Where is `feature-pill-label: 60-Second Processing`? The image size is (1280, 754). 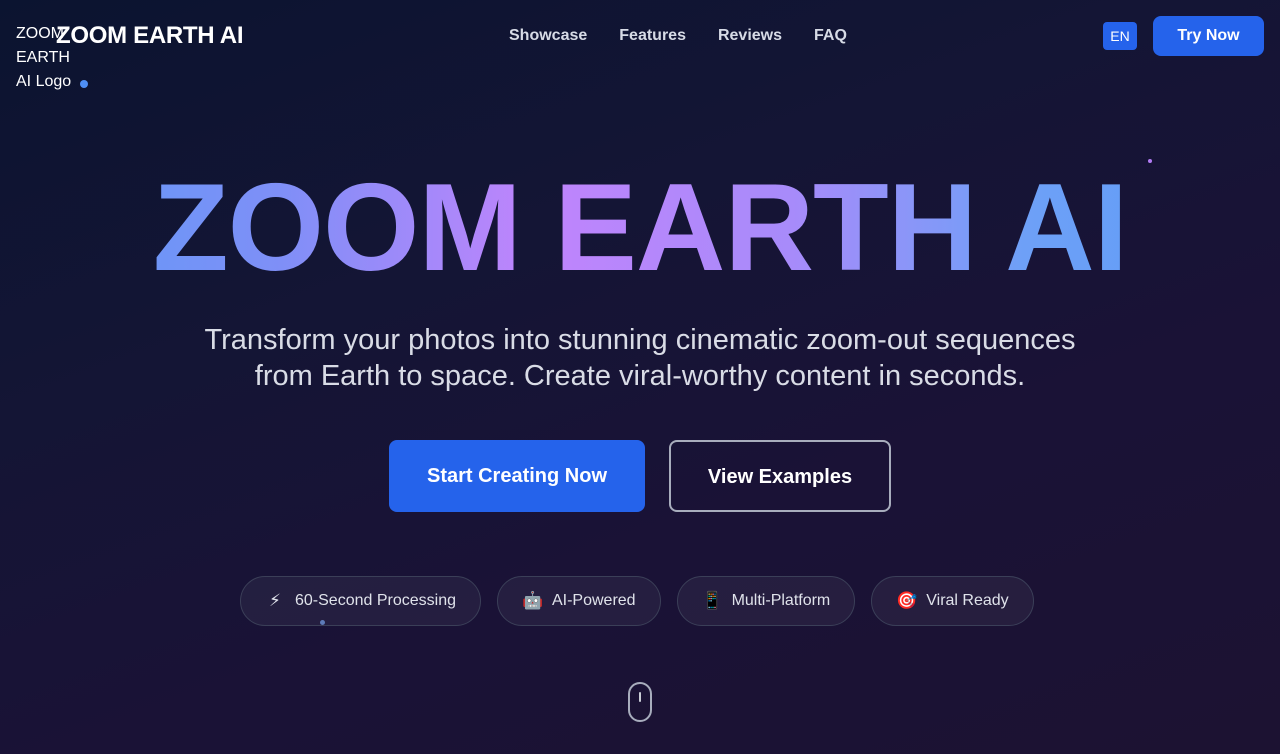 feature-pill-label: 60-Second Processing is located at coordinates (375, 600).